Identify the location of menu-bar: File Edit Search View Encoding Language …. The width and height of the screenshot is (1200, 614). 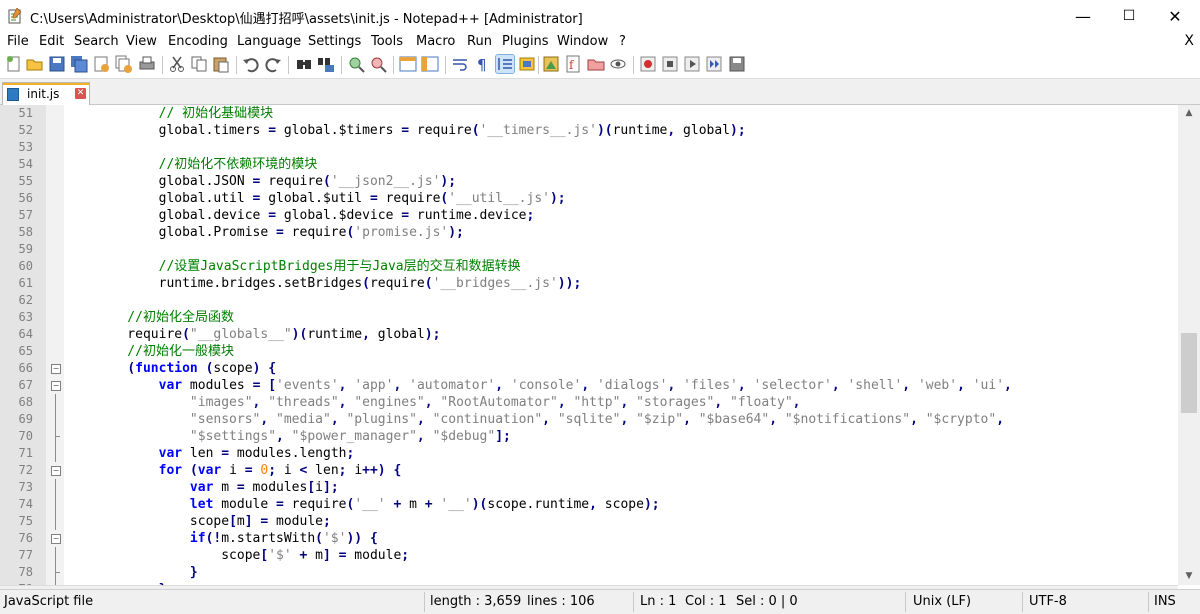
(600, 42).